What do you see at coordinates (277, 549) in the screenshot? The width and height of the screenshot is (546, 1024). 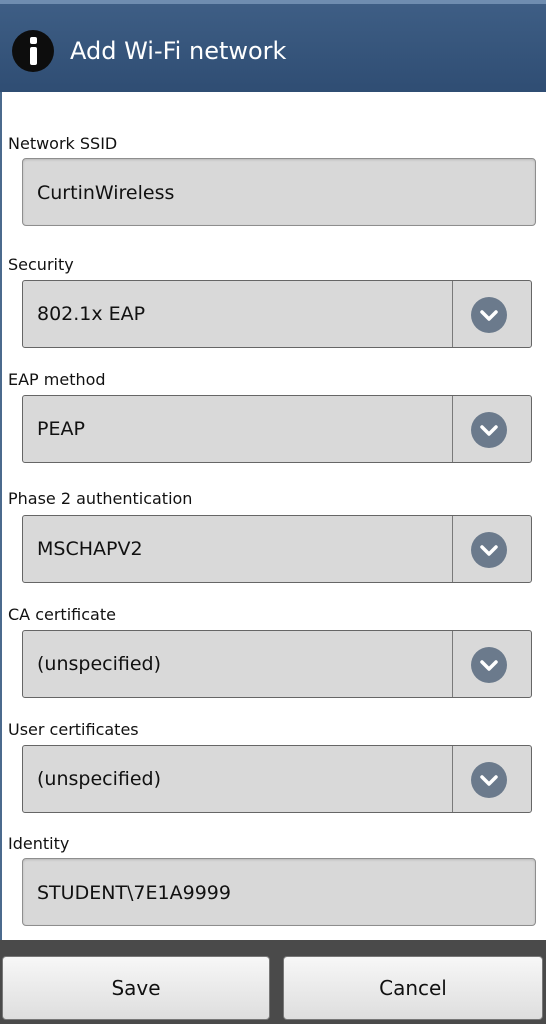 I see `phase2-select: MSCHAPV2` at bounding box center [277, 549].